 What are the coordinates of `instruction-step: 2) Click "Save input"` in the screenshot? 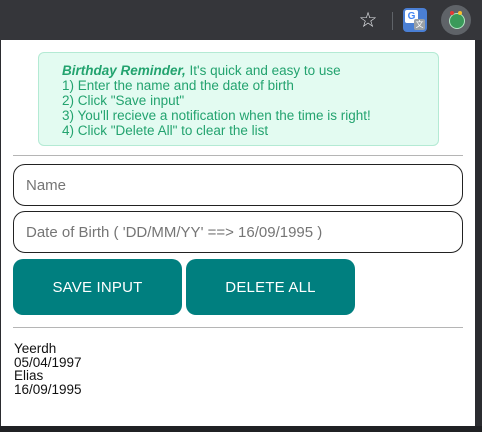 It's located at (123, 100).